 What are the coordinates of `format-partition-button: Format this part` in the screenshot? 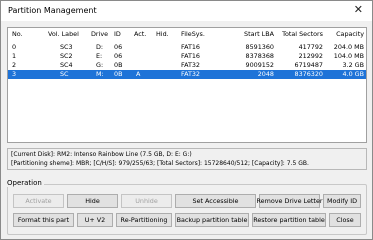 It's located at (43, 220).